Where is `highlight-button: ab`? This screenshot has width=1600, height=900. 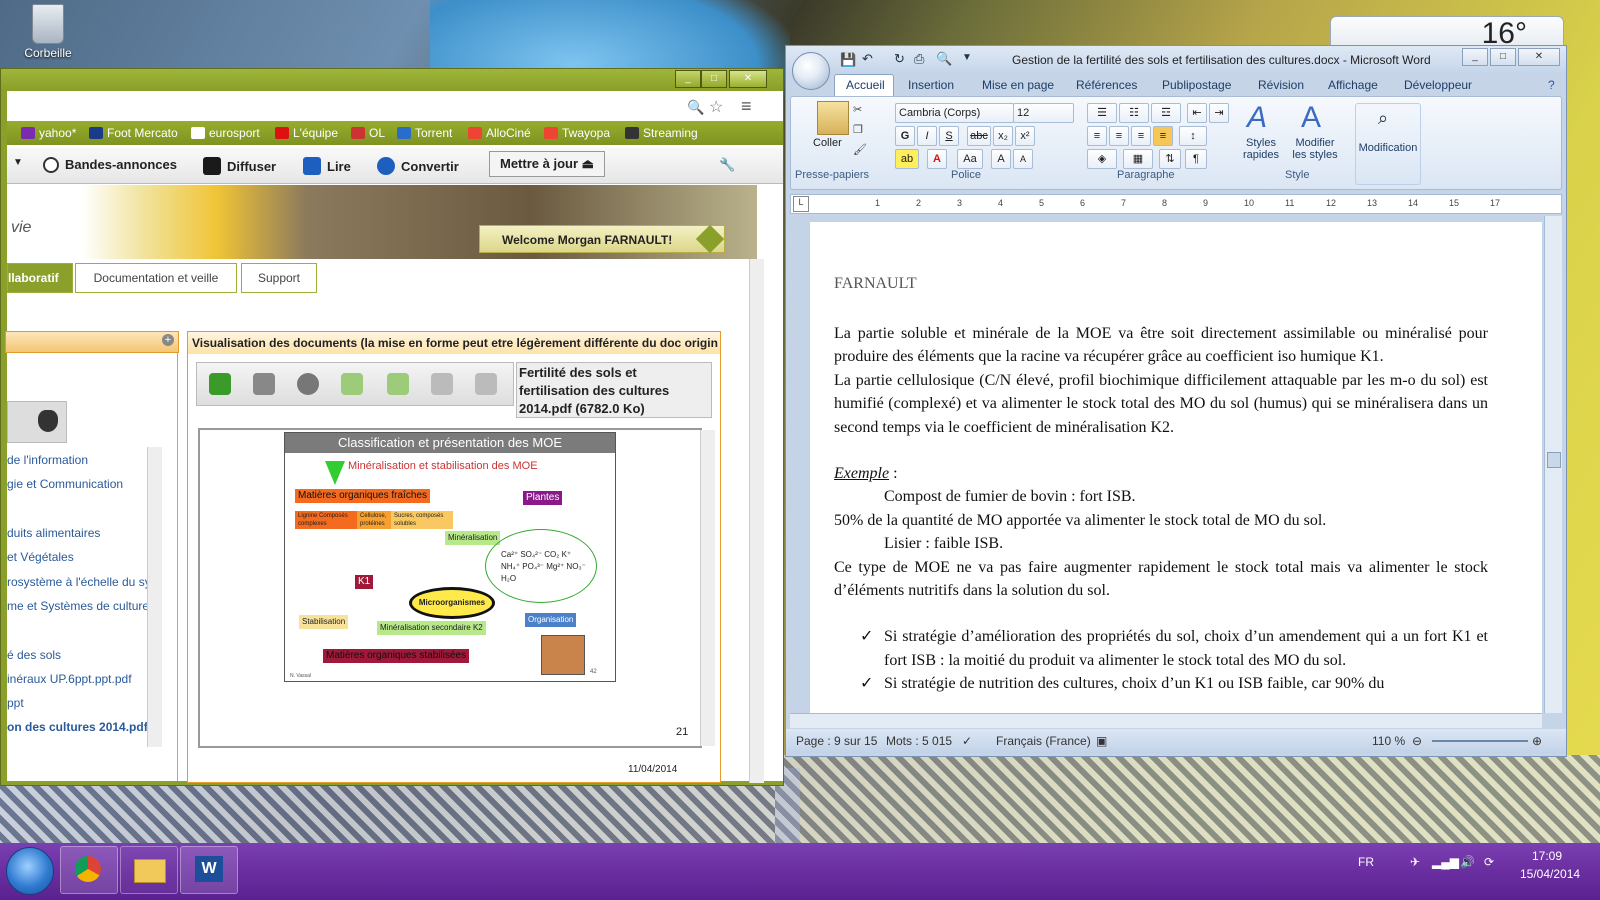
highlight-button: ab is located at coordinates (907, 159).